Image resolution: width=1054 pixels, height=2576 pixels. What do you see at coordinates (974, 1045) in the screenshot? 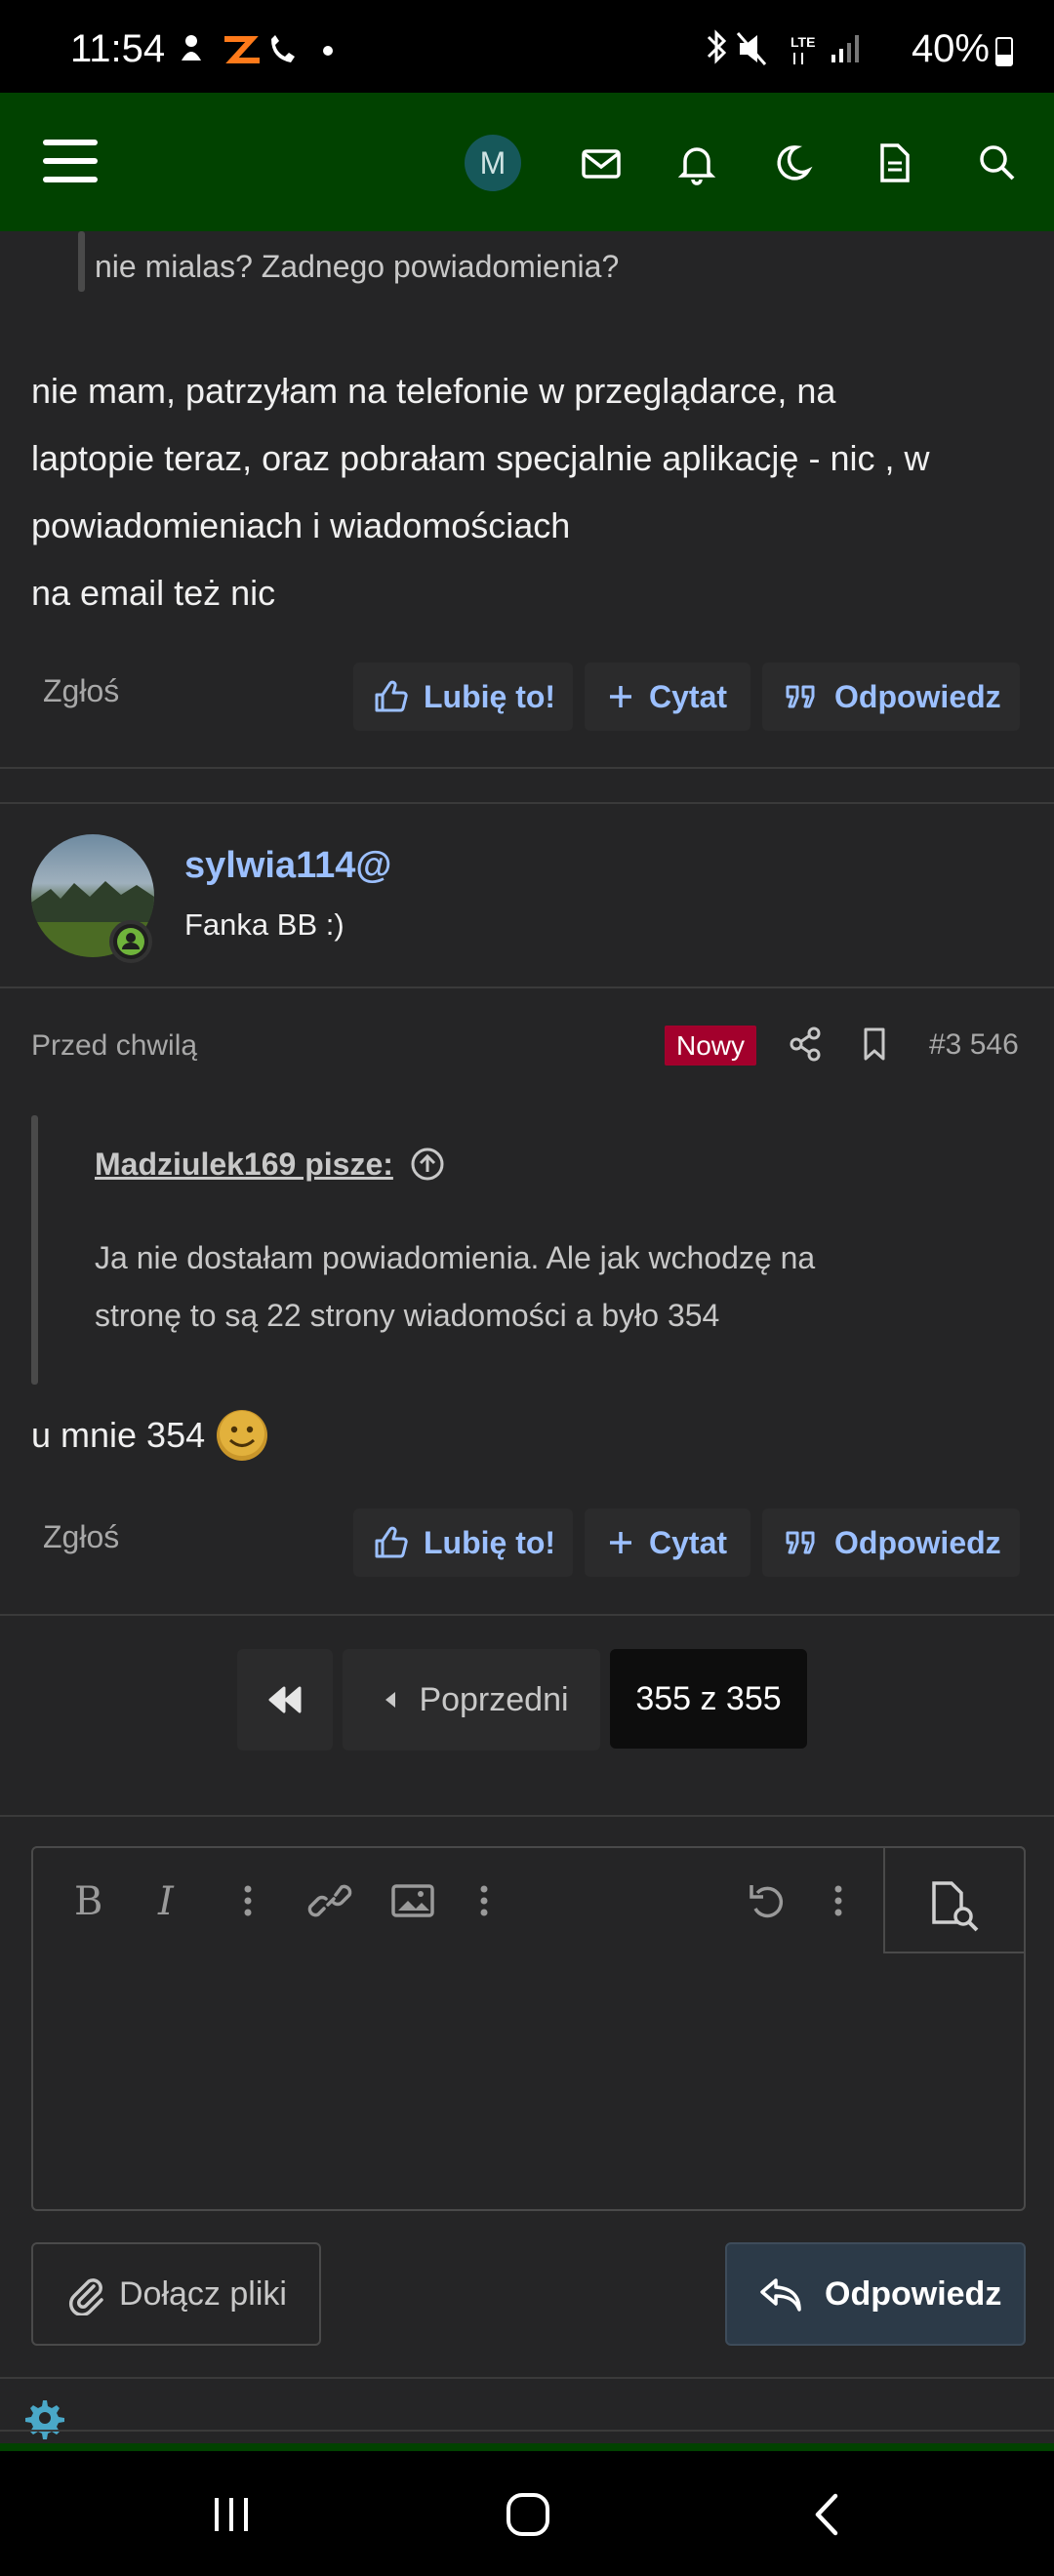
I see `post-number: #3 546` at bounding box center [974, 1045].